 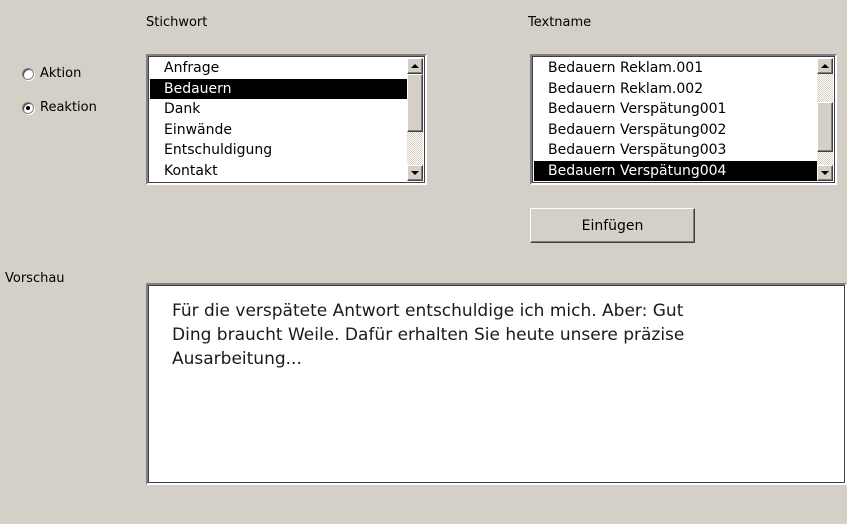 I want to click on textname-scroll-down-button, so click(x=825, y=173).